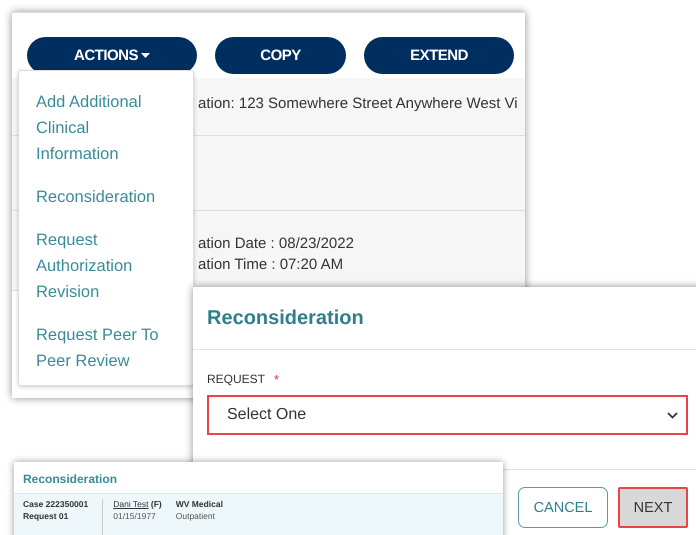  What do you see at coordinates (439, 55) in the screenshot?
I see `toolbar-button: EXTEND` at bounding box center [439, 55].